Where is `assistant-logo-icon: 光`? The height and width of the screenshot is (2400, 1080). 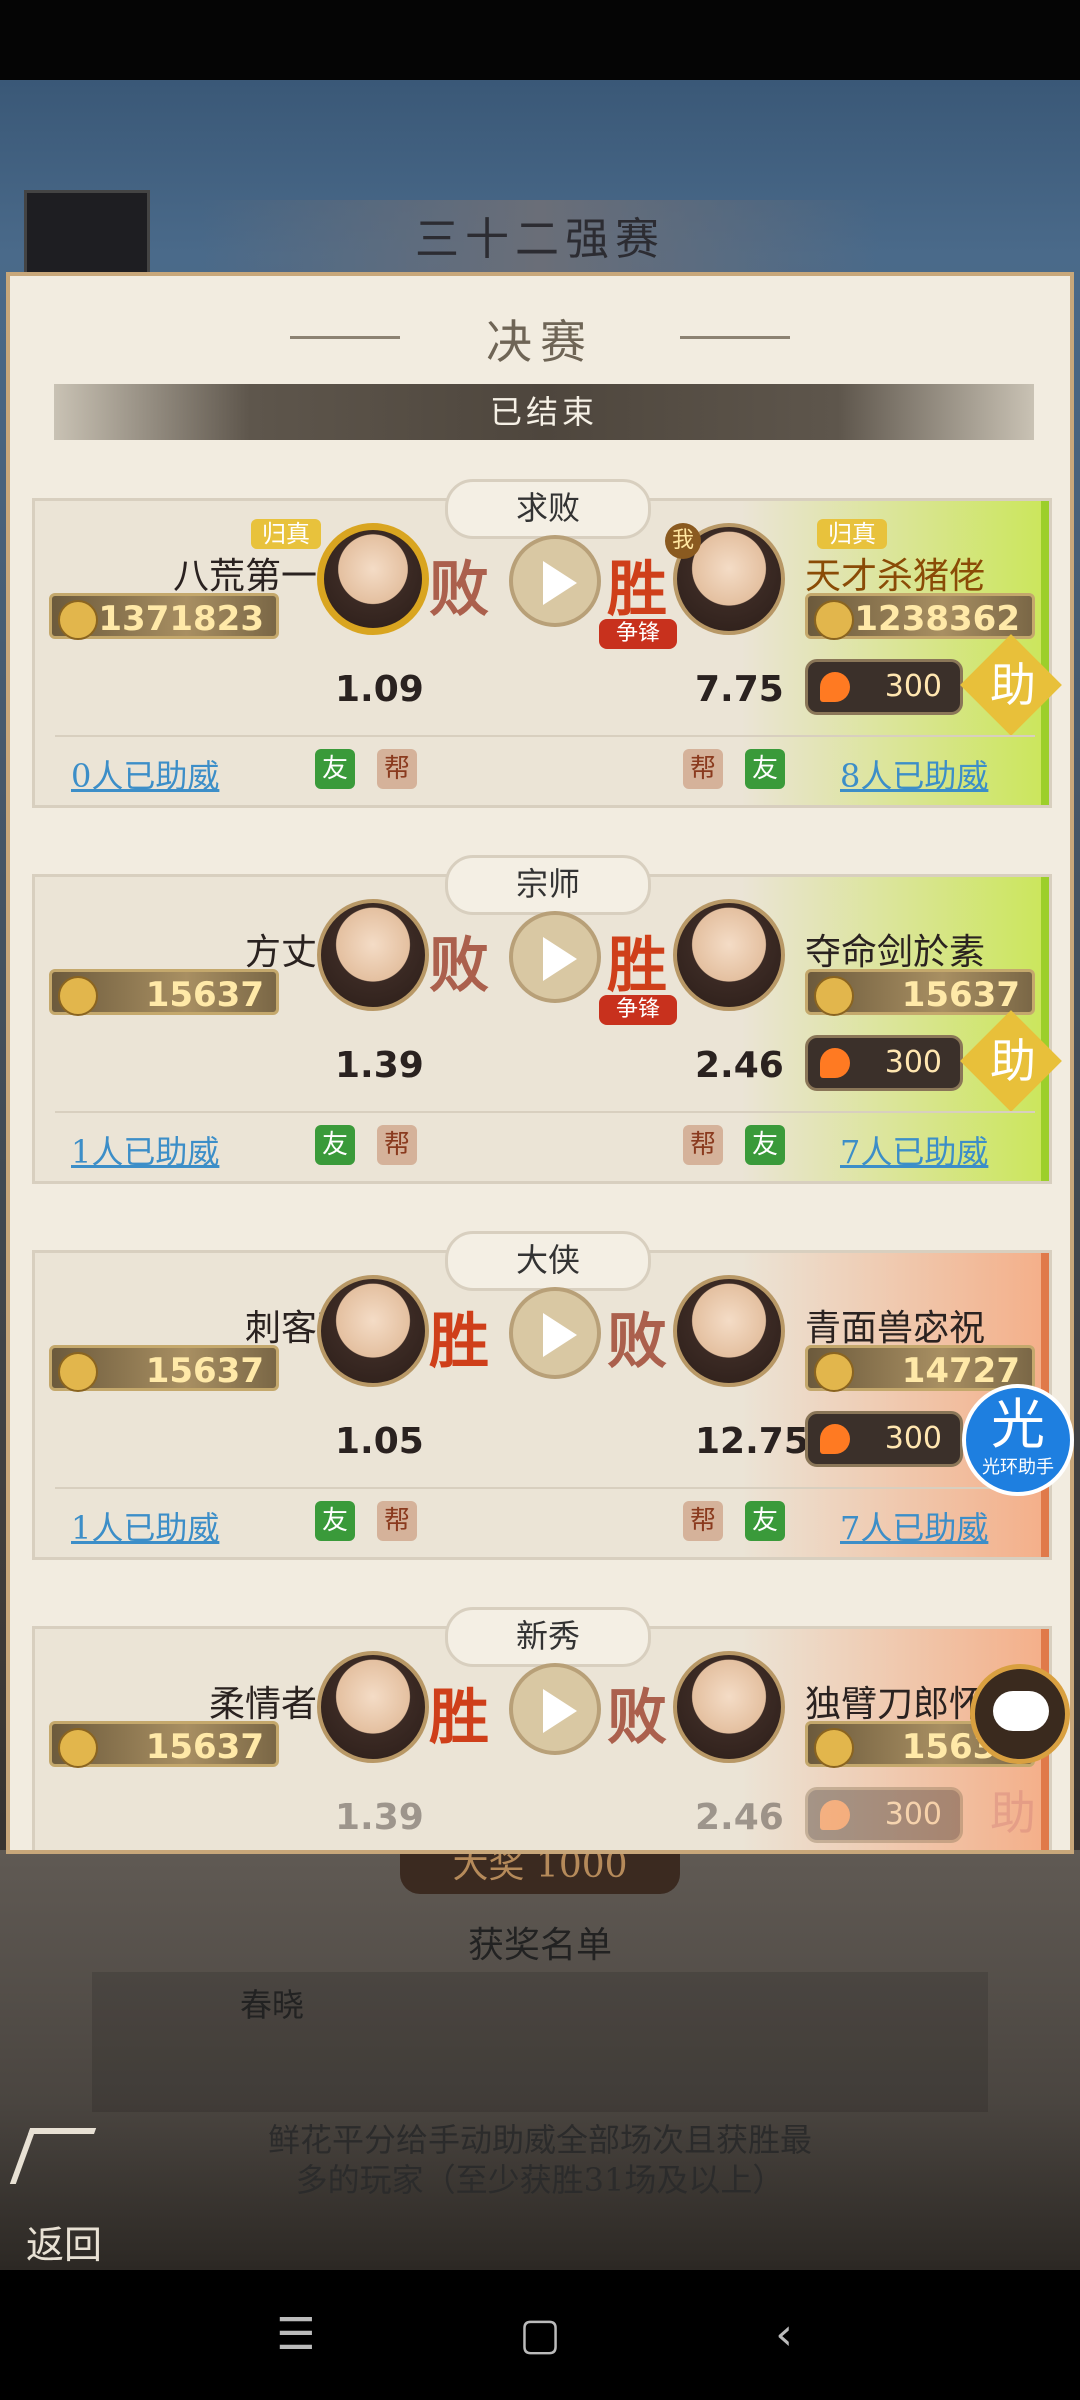 assistant-logo-icon: 光 is located at coordinates (1018, 1424).